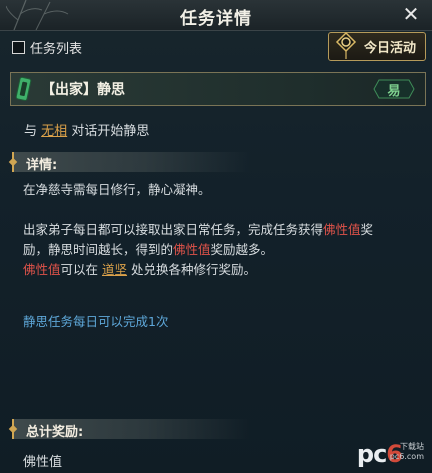  What do you see at coordinates (406, 456) in the screenshot?
I see `watermark-domain: pc6.com` at bounding box center [406, 456].